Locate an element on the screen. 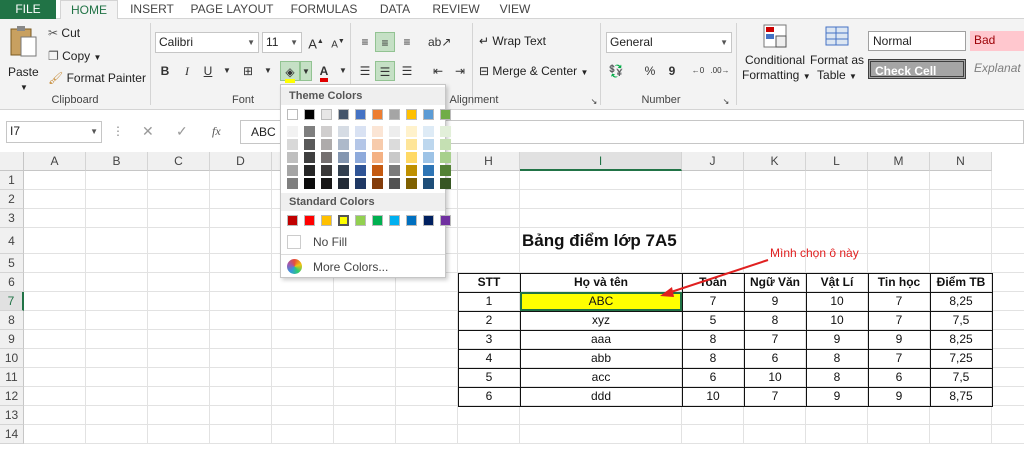  no-fill-option: No Fill is located at coordinates (363, 242).